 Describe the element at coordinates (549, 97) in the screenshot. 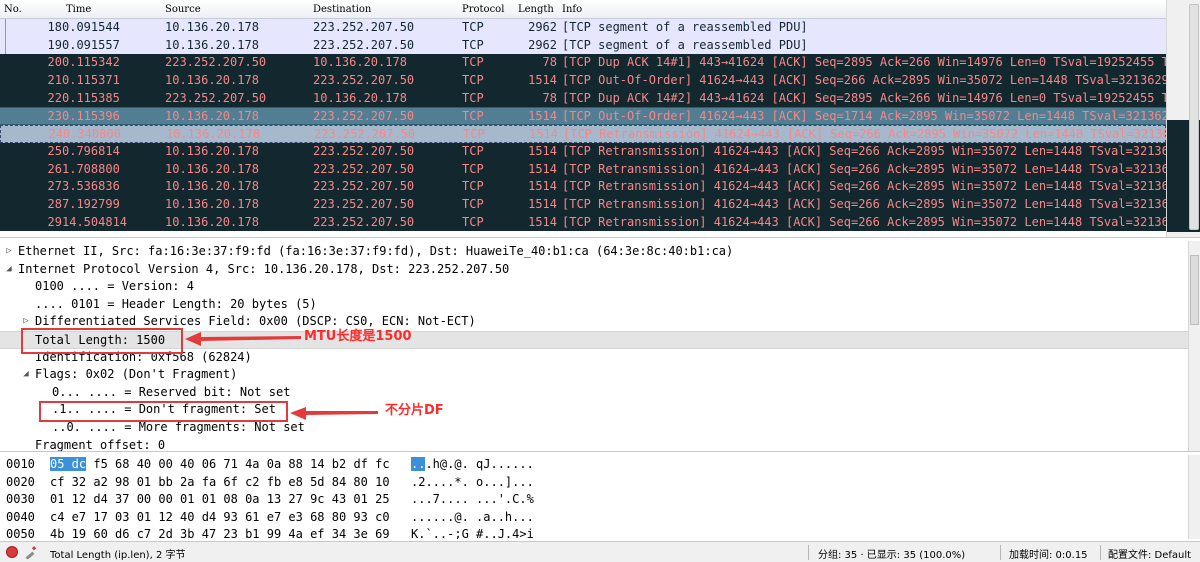

I see `packet-cell-len: 78` at that location.